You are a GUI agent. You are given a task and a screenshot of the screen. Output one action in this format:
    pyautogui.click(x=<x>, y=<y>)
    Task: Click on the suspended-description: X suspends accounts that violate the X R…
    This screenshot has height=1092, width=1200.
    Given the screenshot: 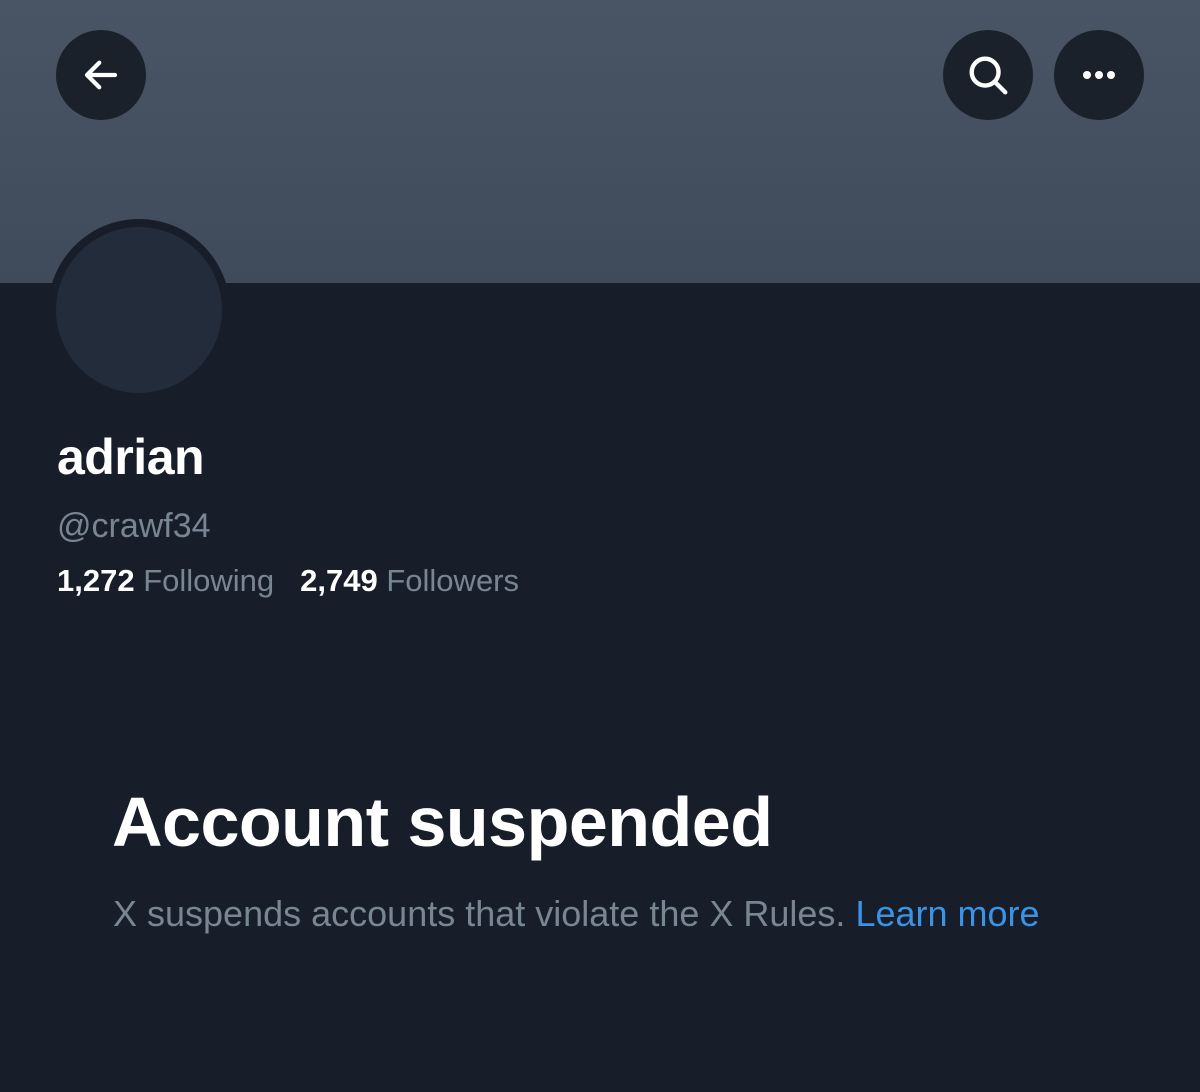 What is the action you would take?
    pyautogui.click(x=593, y=913)
    